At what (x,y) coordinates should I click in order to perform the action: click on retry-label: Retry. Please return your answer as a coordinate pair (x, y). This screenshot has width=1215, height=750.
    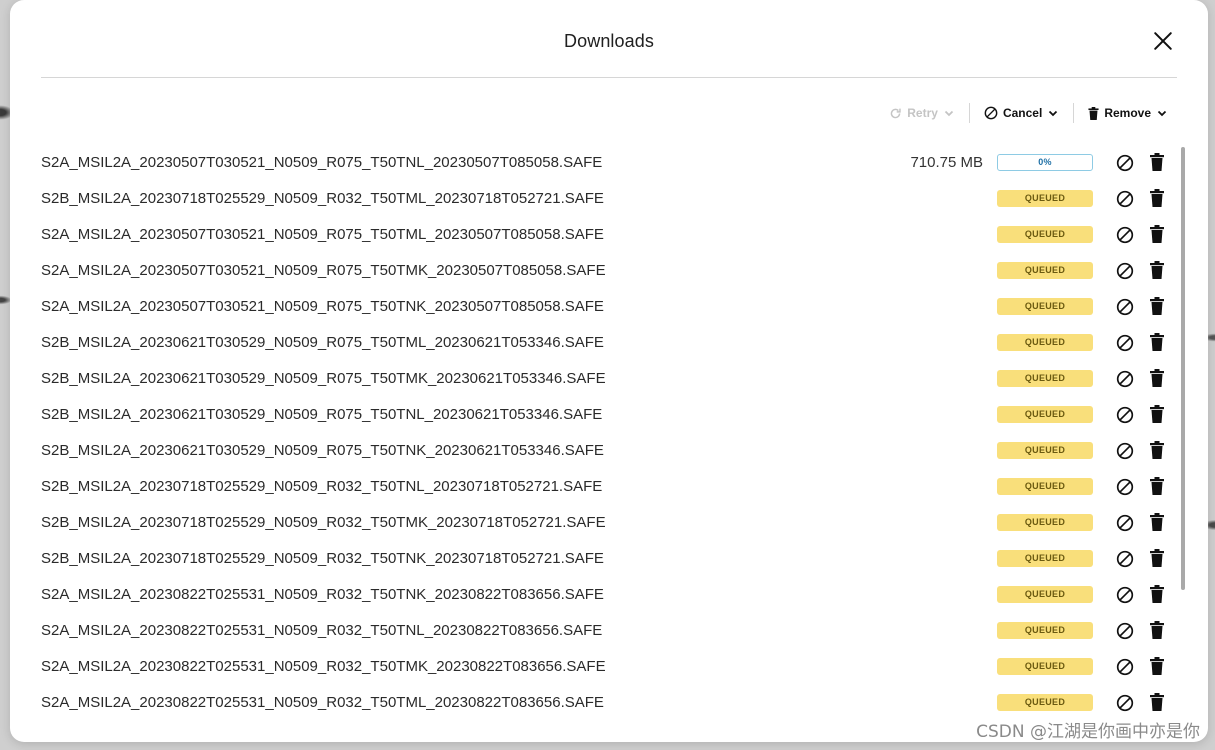
    Looking at the image, I should click on (922, 113).